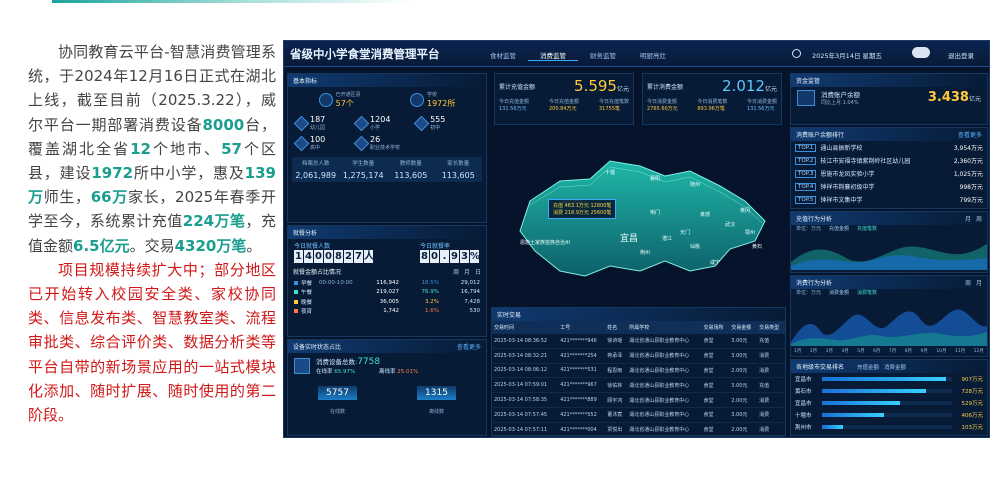  What do you see at coordinates (743, 429) in the screenshot?
I see `table-cell: 2.00元` at bounding box center [743, 429].